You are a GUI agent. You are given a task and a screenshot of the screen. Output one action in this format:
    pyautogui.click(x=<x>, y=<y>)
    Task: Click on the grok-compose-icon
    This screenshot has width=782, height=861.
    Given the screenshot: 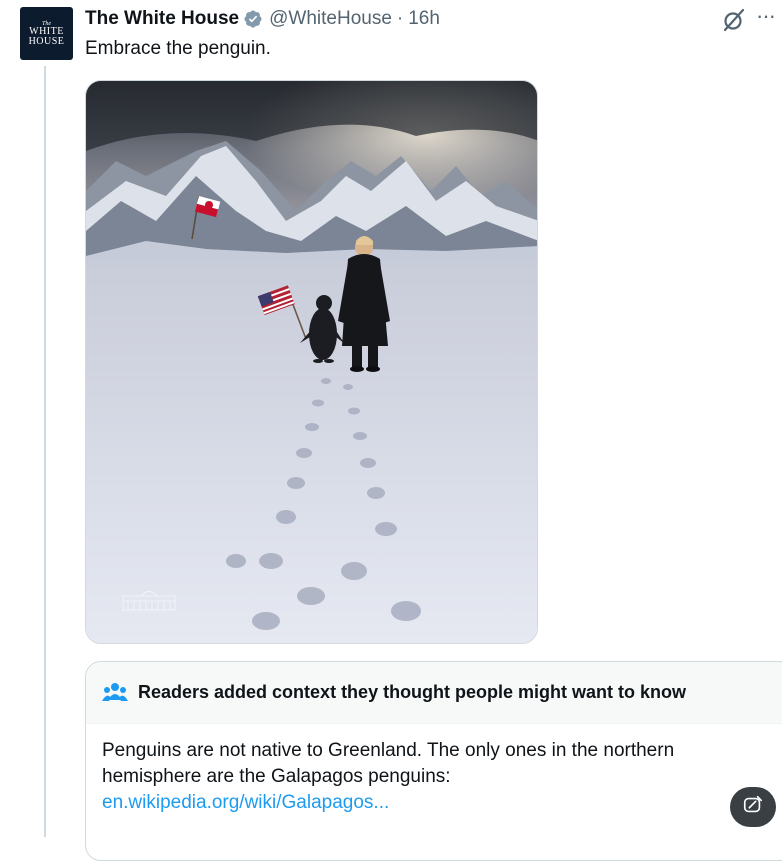 What is the action you would take?
    pyautogui.click(x=753, y=807)
    